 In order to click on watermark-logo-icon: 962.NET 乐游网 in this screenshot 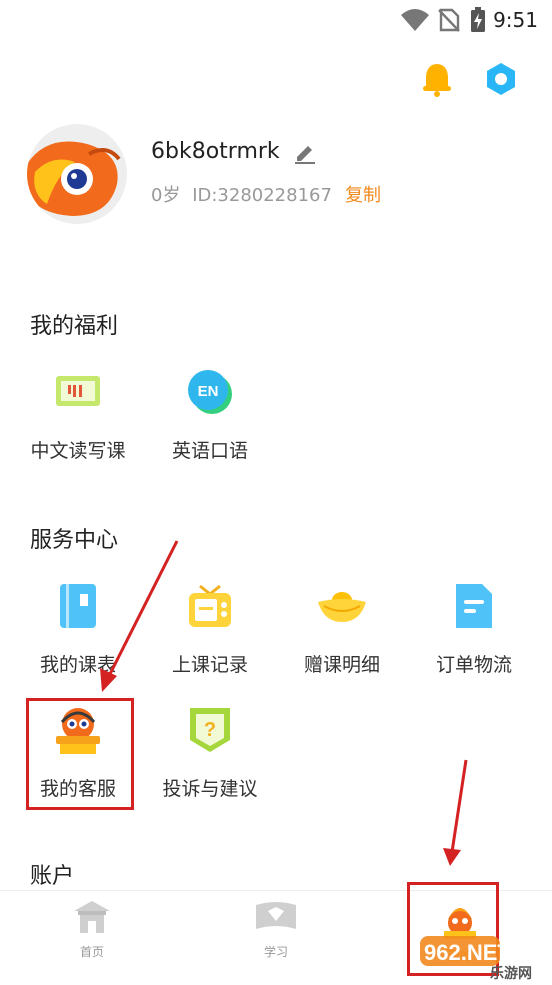, I will do `click(476, 959)`.